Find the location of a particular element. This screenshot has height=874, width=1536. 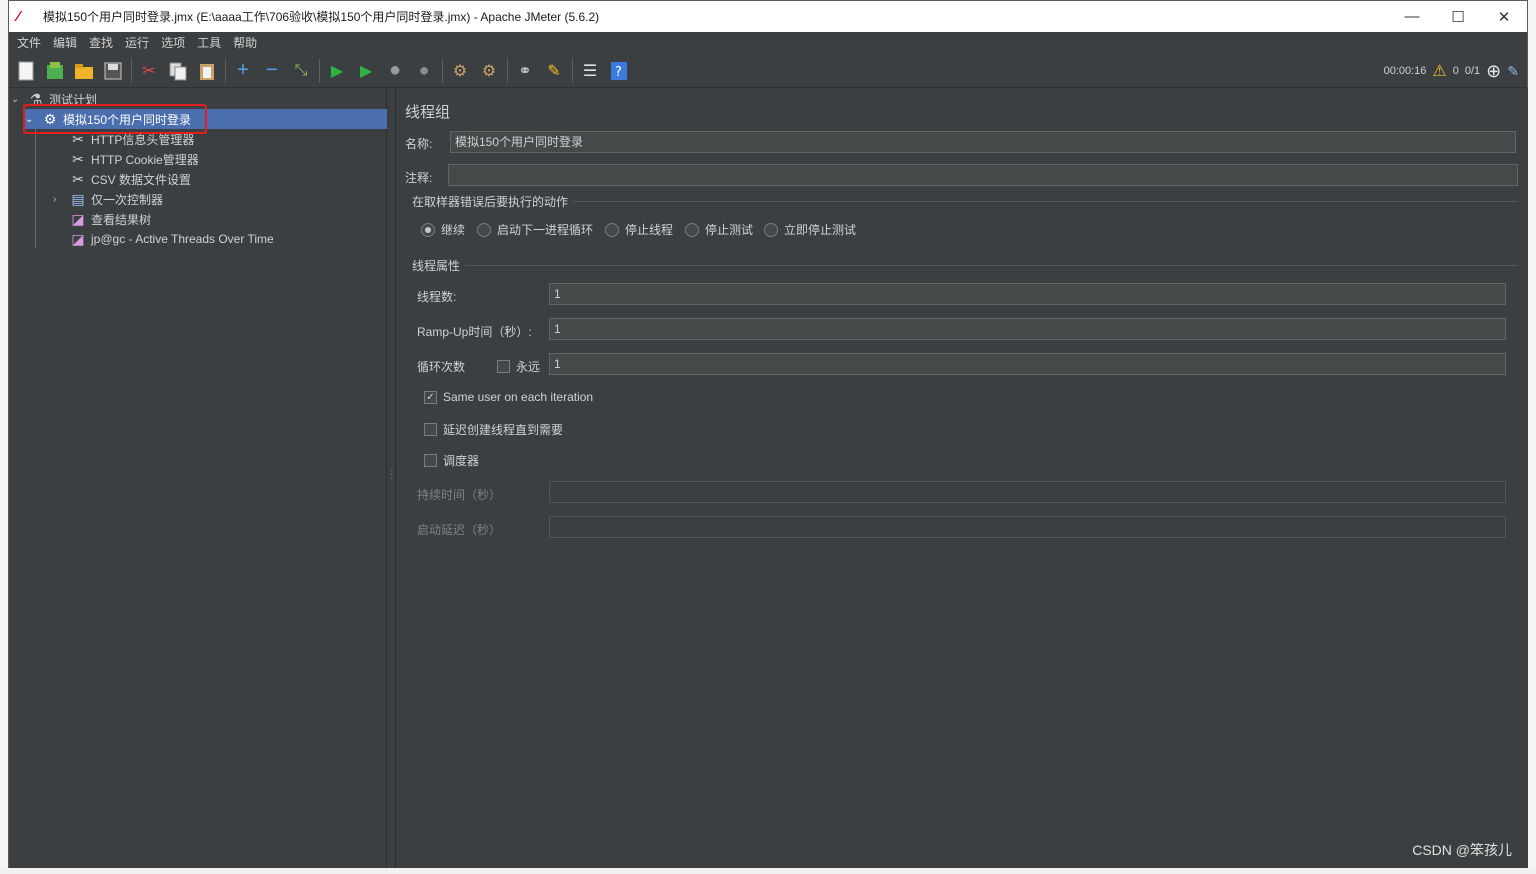

config-tools-icon: ✂ is located at coordinates (78, 158).